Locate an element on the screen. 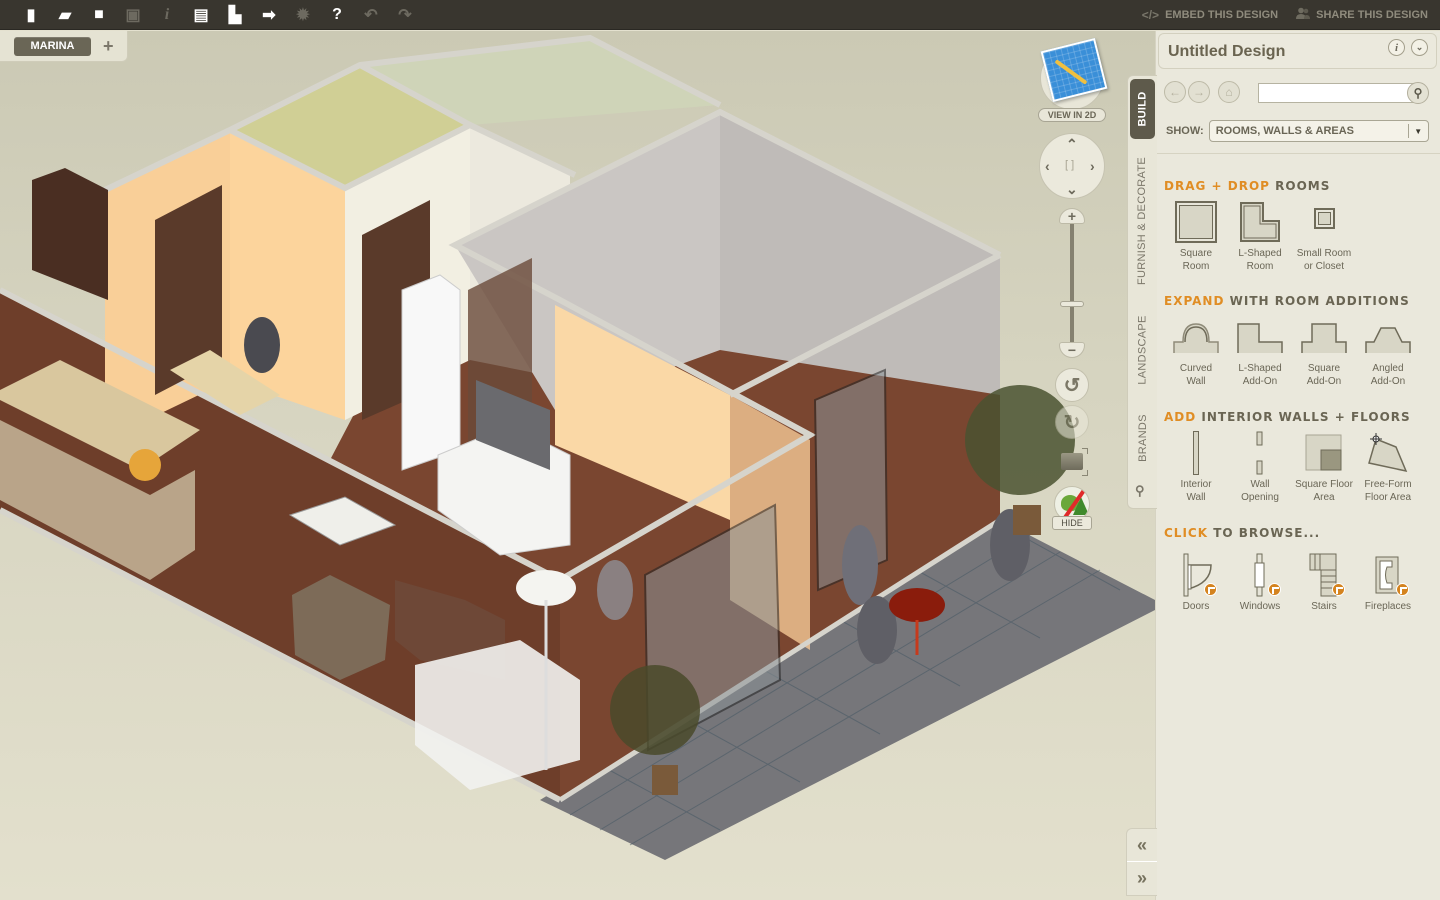  search-icon: ⚲ is located at coordinates (1418, 93).